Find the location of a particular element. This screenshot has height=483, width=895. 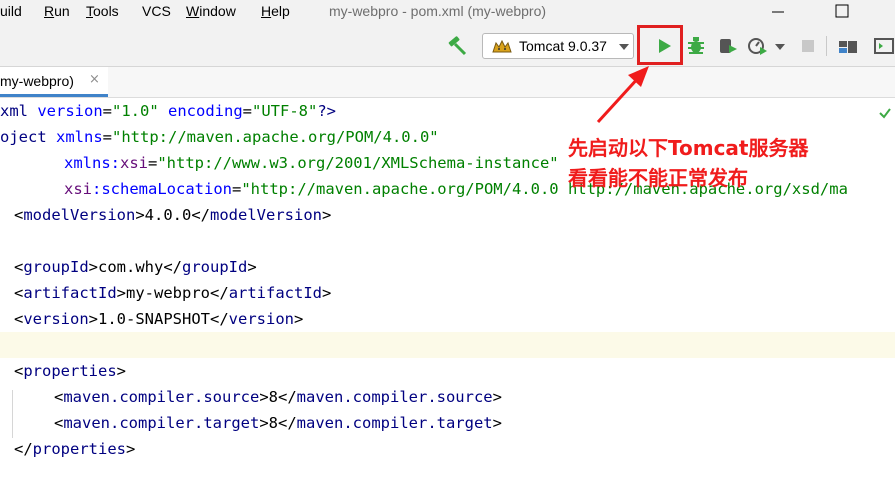

maximize-icon is located at coordinates (842, 11).